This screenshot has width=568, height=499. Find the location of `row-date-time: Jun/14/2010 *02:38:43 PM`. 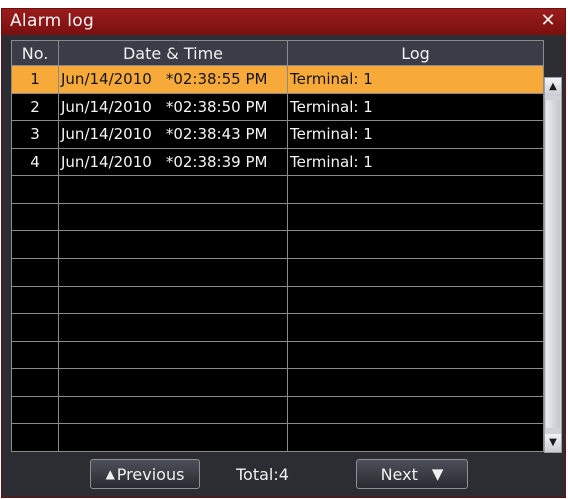

row-date-time: Jun/14/2010 *02:38:43 PM is located at coordinates (173, 134).